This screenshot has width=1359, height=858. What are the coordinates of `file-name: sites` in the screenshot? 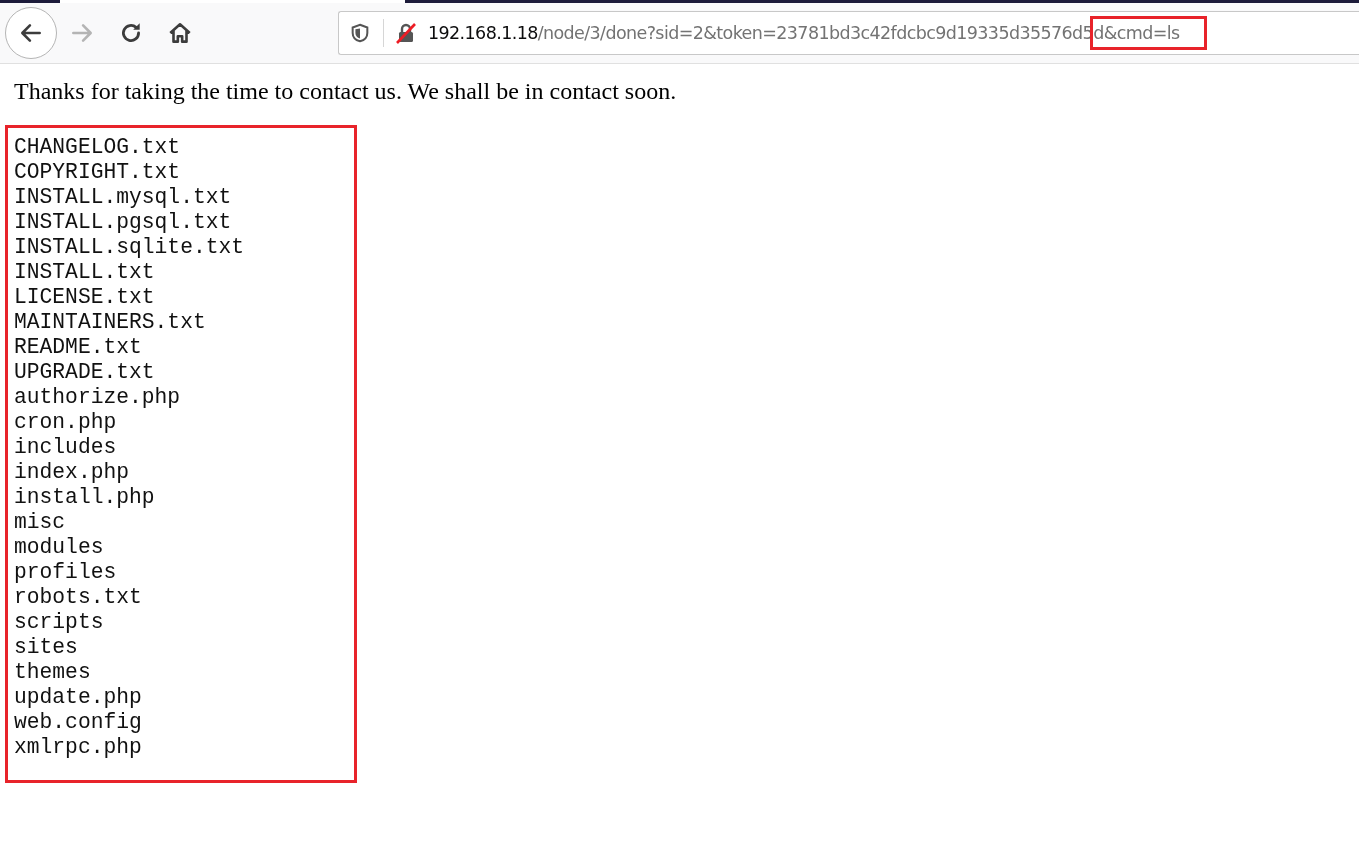 It's located at (46, 647).